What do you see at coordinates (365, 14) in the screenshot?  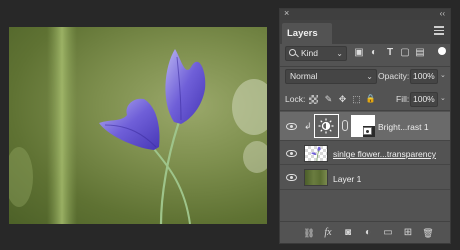 I see `panel-title-bar: × ‹‹` at bounding box center [365, 14].